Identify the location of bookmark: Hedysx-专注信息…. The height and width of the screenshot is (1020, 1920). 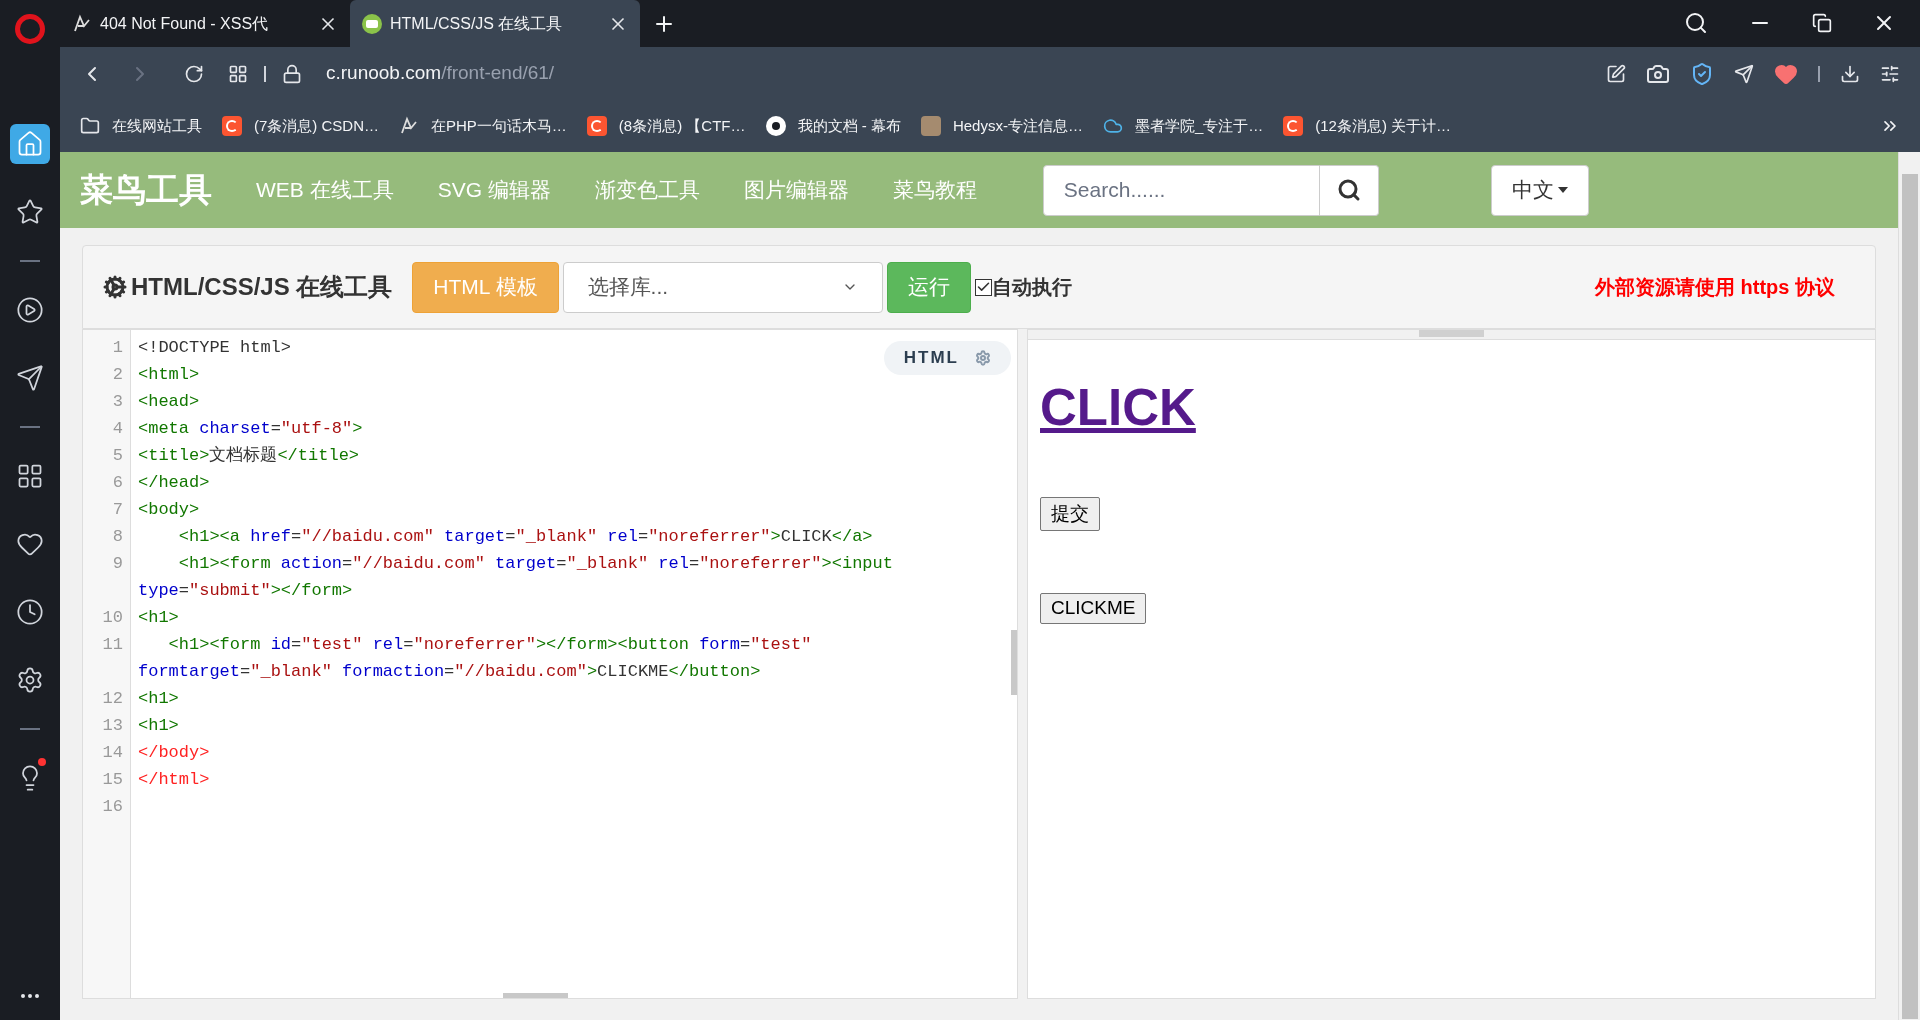
(1001, 126).